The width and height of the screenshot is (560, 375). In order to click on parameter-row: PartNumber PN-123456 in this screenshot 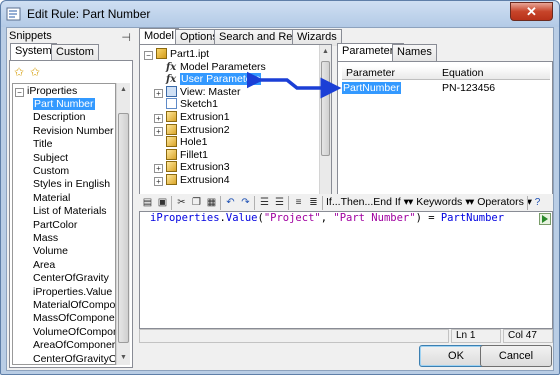, I will do `click(446, 89)`.